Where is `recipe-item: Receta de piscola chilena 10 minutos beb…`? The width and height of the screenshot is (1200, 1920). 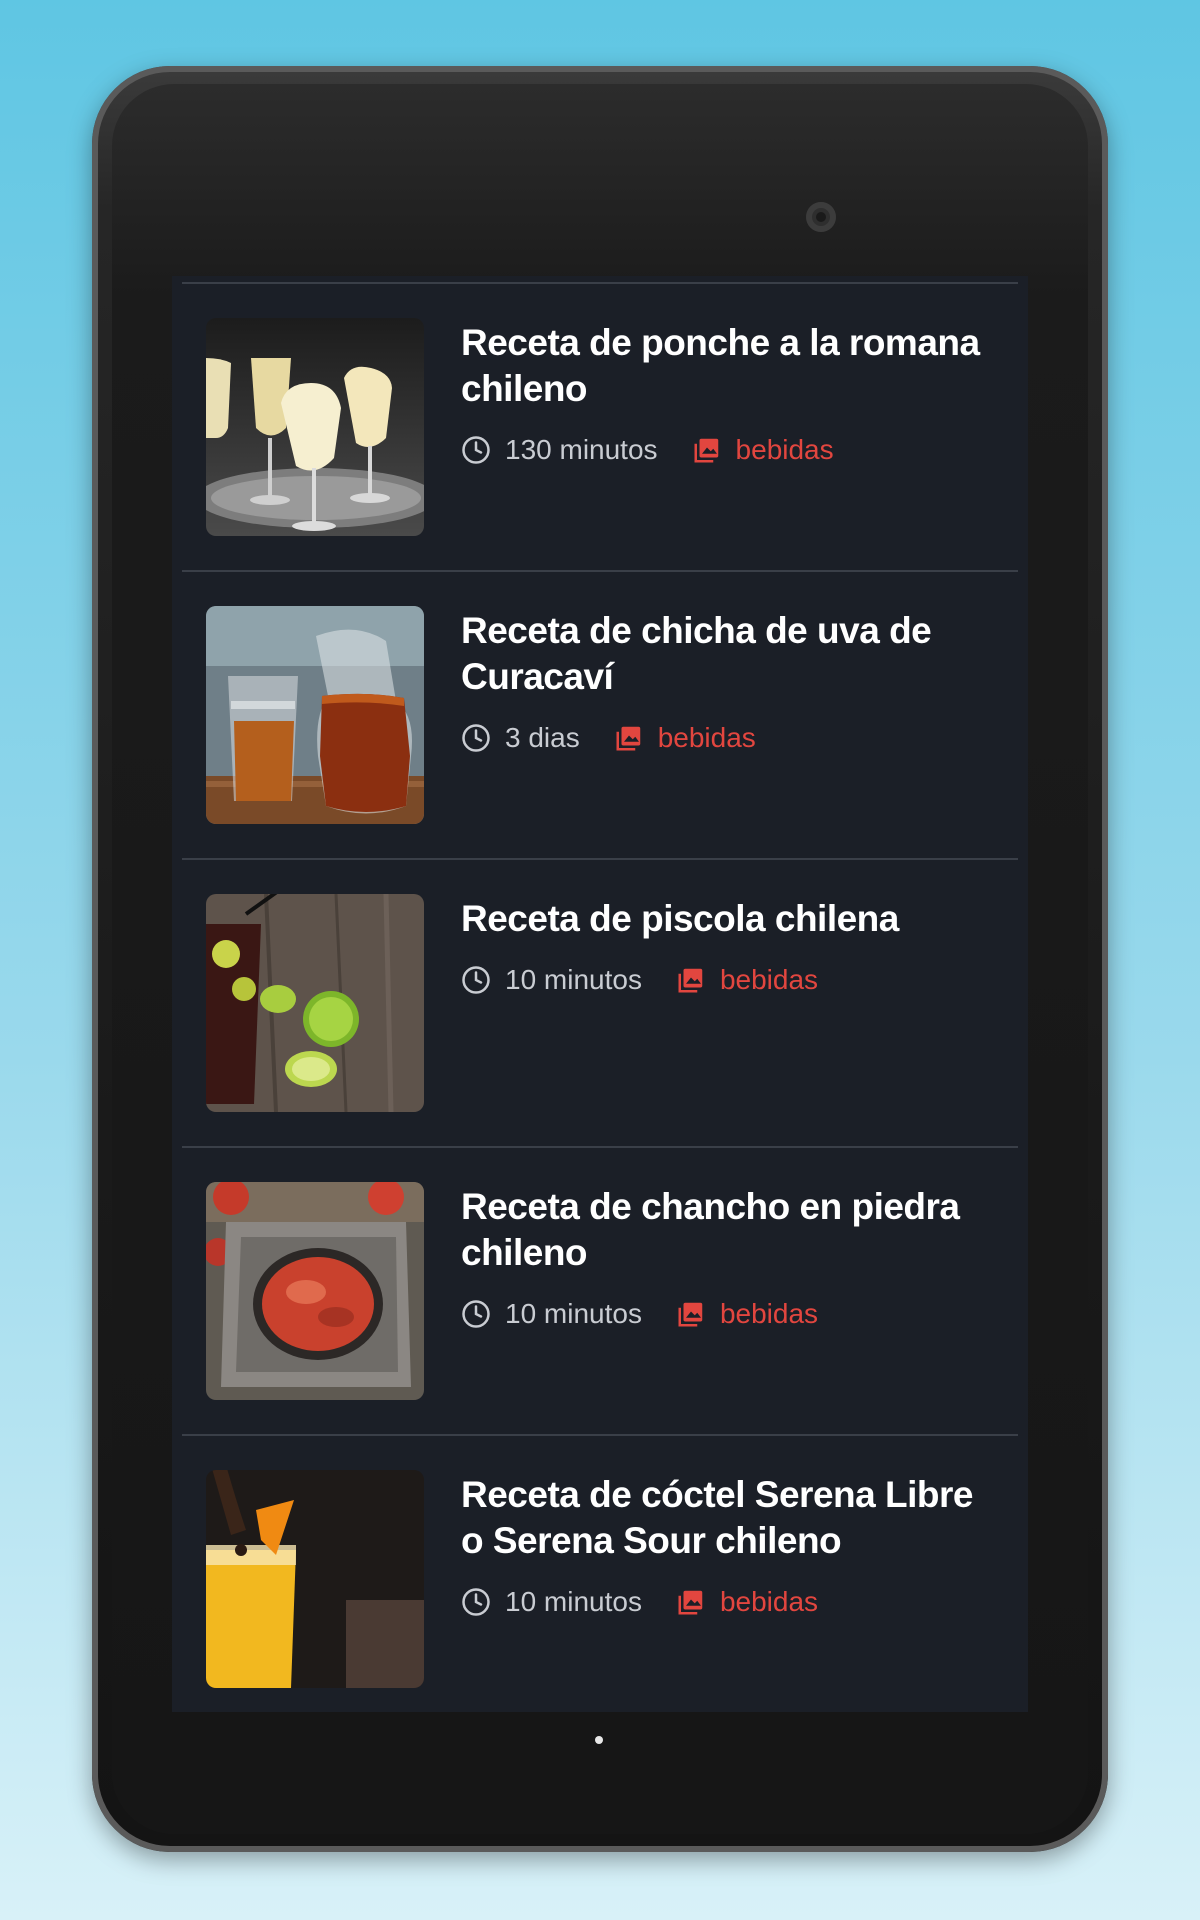 recipe-item: Receta de piscola chilena 10 minutos beb… is located at coordinates (600, 1004).